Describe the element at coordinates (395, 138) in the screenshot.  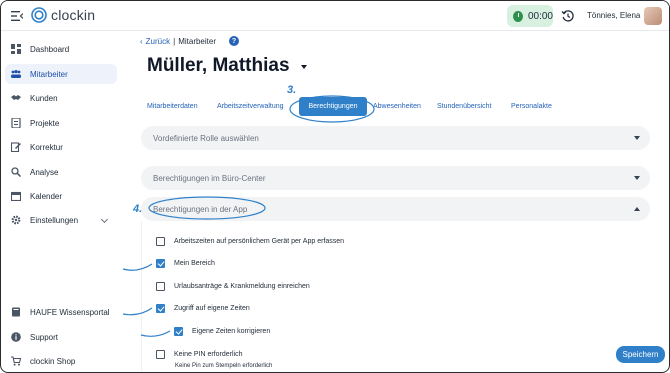
I see `role-select: Vordefinierte Rolle auswählen` at that location.